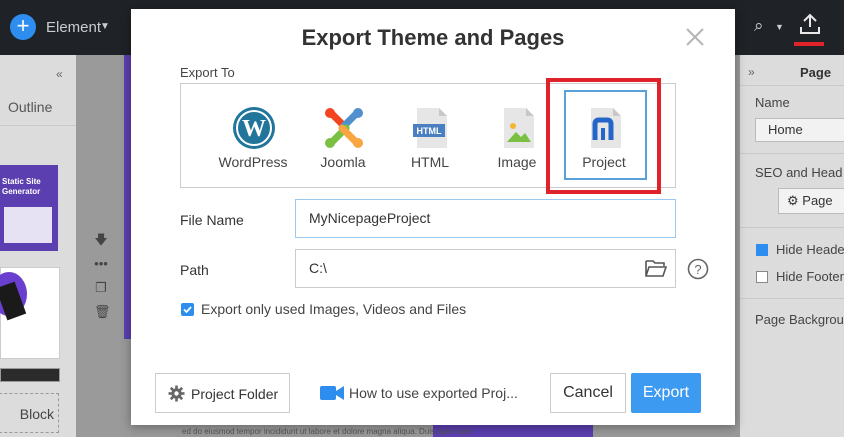 The image size is (844, 437). What do you see at coordinates (810, 24) in the screenshot?
I see `export-upload-icon` at bounding box center [810, 24].